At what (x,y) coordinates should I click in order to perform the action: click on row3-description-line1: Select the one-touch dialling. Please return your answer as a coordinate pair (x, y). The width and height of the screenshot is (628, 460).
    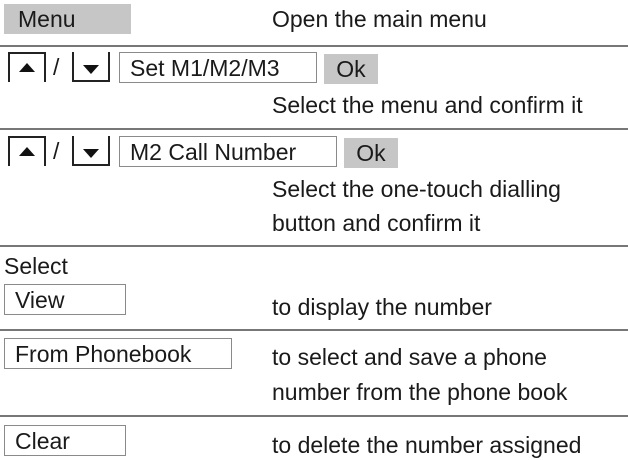
    Looking at the image, I should click on (416, 189).